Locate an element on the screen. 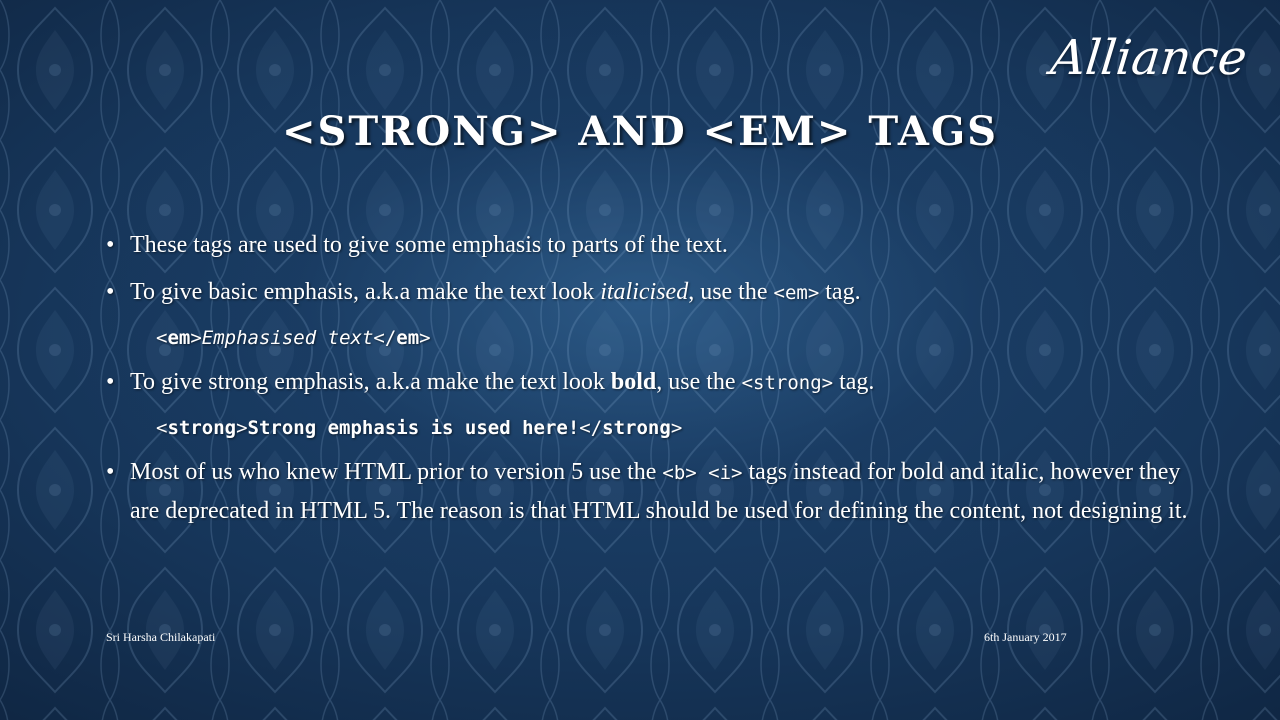 The image size is (1280, 720). footer-author: Sri Harsha Chilakapati is located at coordinates (161, 637).